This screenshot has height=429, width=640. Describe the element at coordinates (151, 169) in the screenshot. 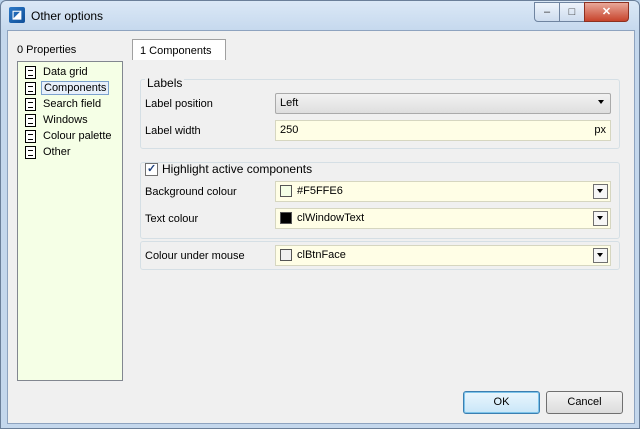

I see `highlight-checkbox` at that location.